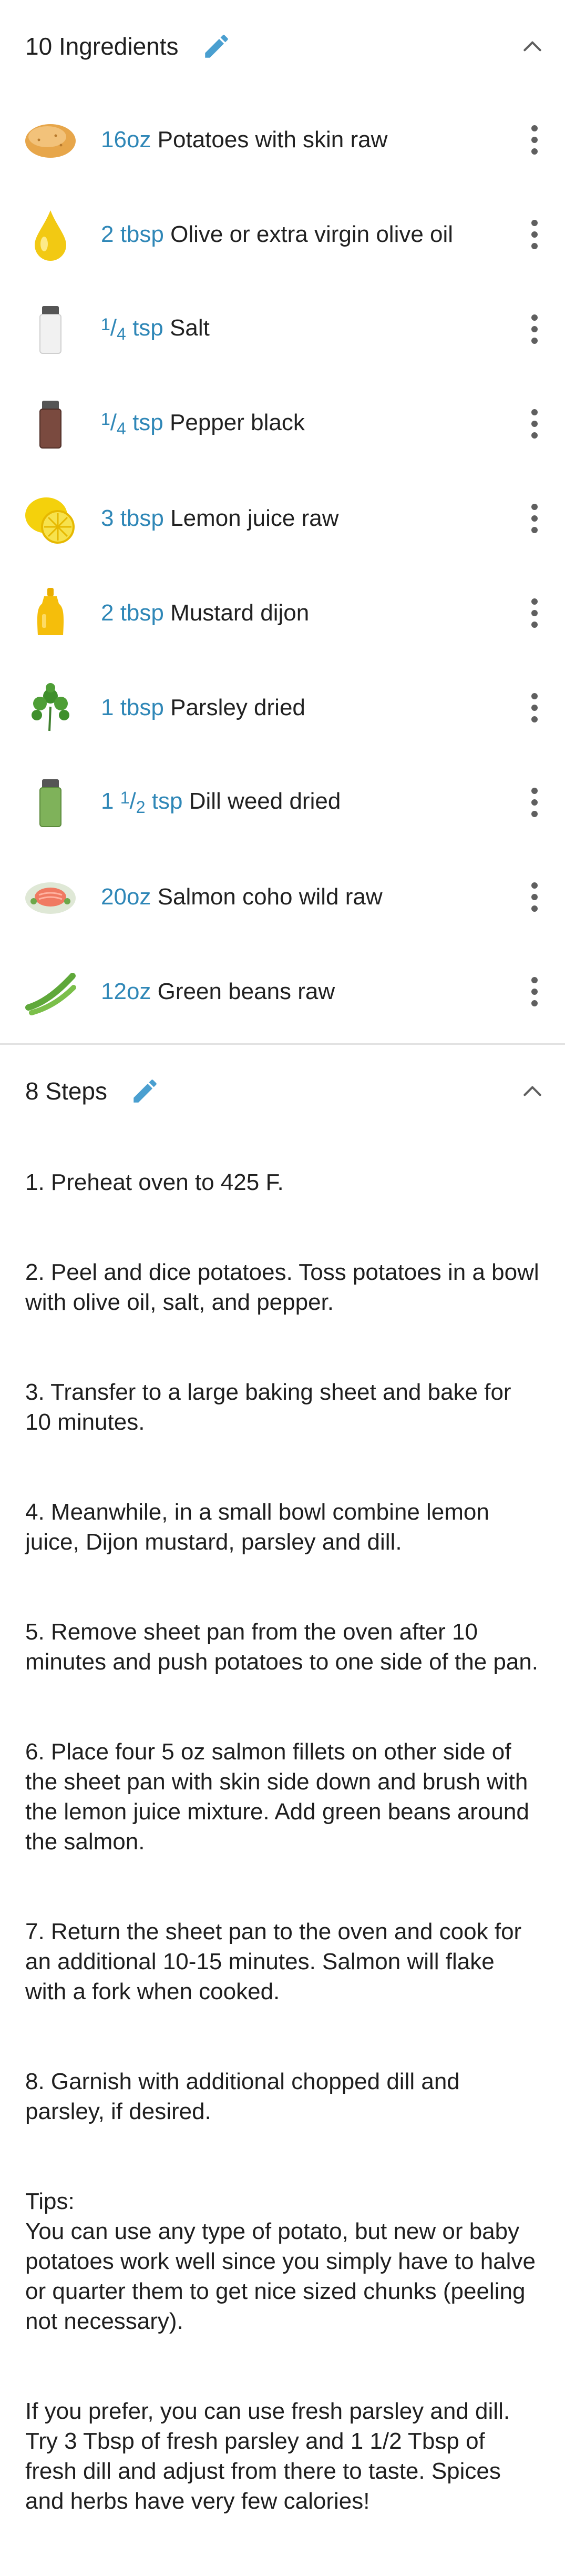 The height and width of the screenshot is (2576, 565). What do you see at coordinates (288, 329) in the screenshot?
I see `ingredient-text: 1/4 tsp Salt` at bounding box center [288, 329].